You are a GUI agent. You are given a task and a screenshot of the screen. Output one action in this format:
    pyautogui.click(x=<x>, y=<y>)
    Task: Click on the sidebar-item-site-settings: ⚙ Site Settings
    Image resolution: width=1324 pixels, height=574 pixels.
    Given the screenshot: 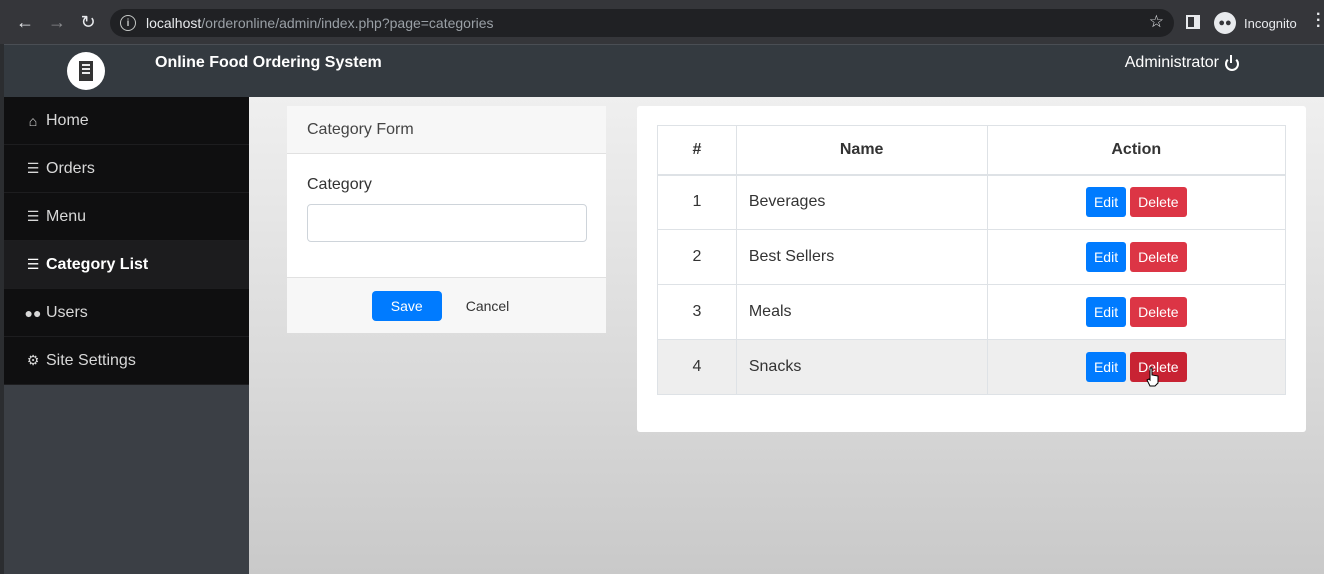 What is the action you would take?
    pyautogui.click(x=126, y=361)
    